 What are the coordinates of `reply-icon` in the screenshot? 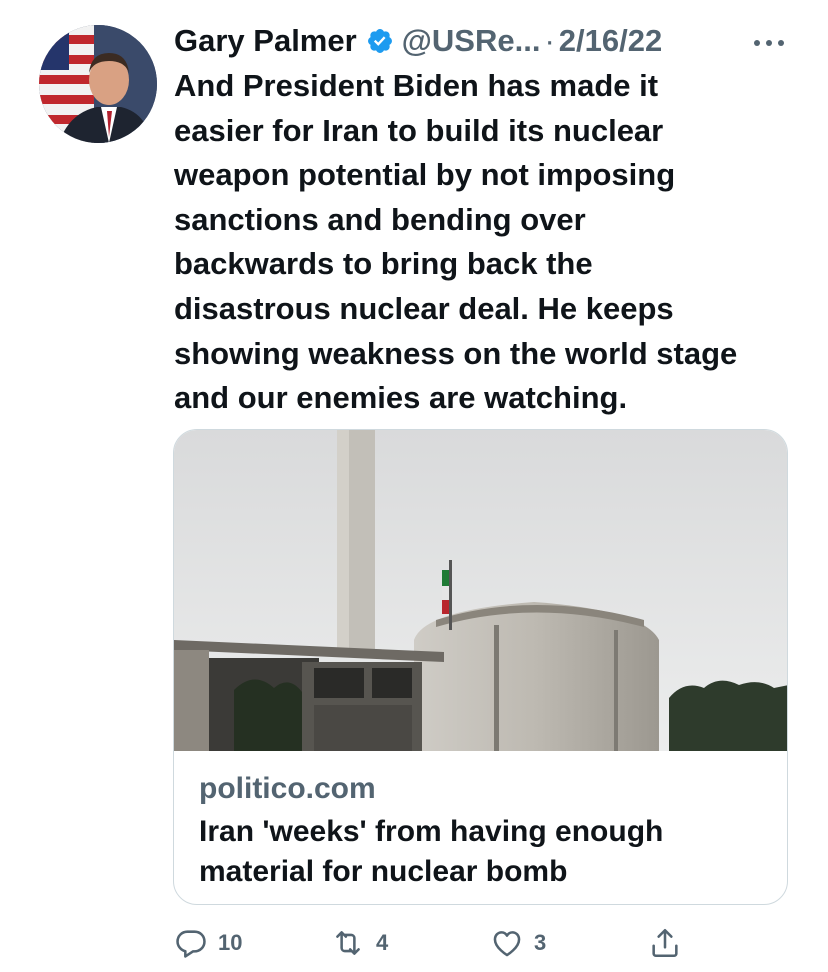 It's located at (191, 943).